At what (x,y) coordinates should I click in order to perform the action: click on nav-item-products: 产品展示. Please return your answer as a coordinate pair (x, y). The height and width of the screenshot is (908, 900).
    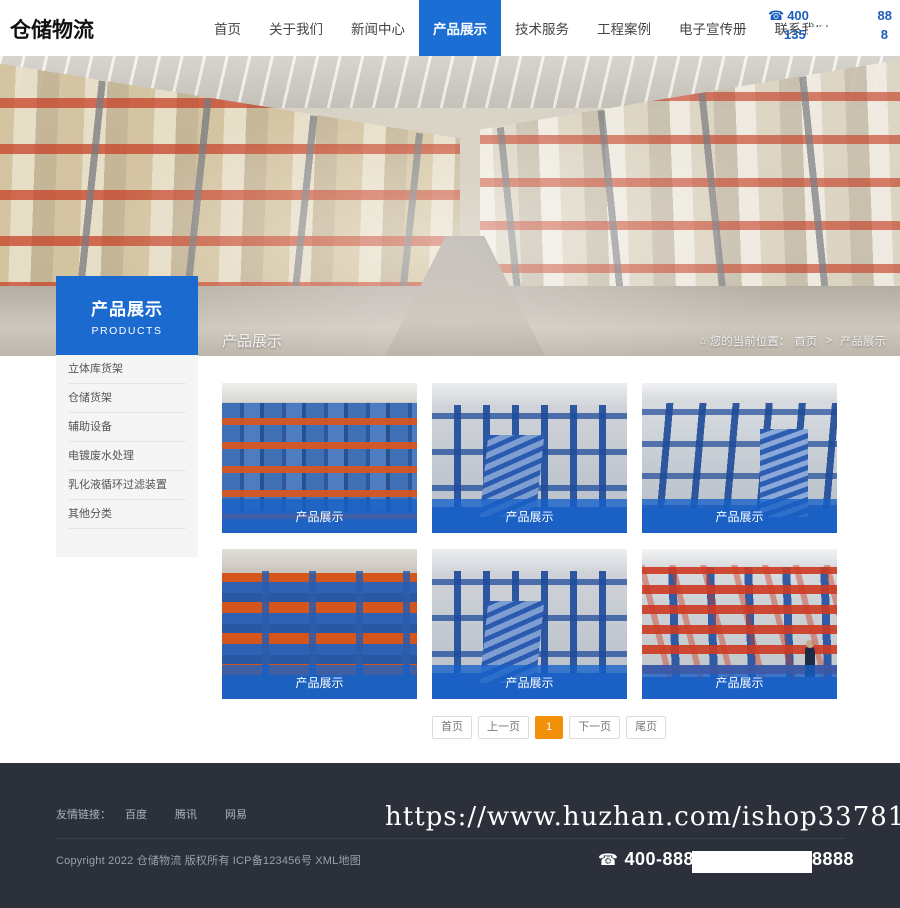
    Looking at the image, I should click on (460, 28).